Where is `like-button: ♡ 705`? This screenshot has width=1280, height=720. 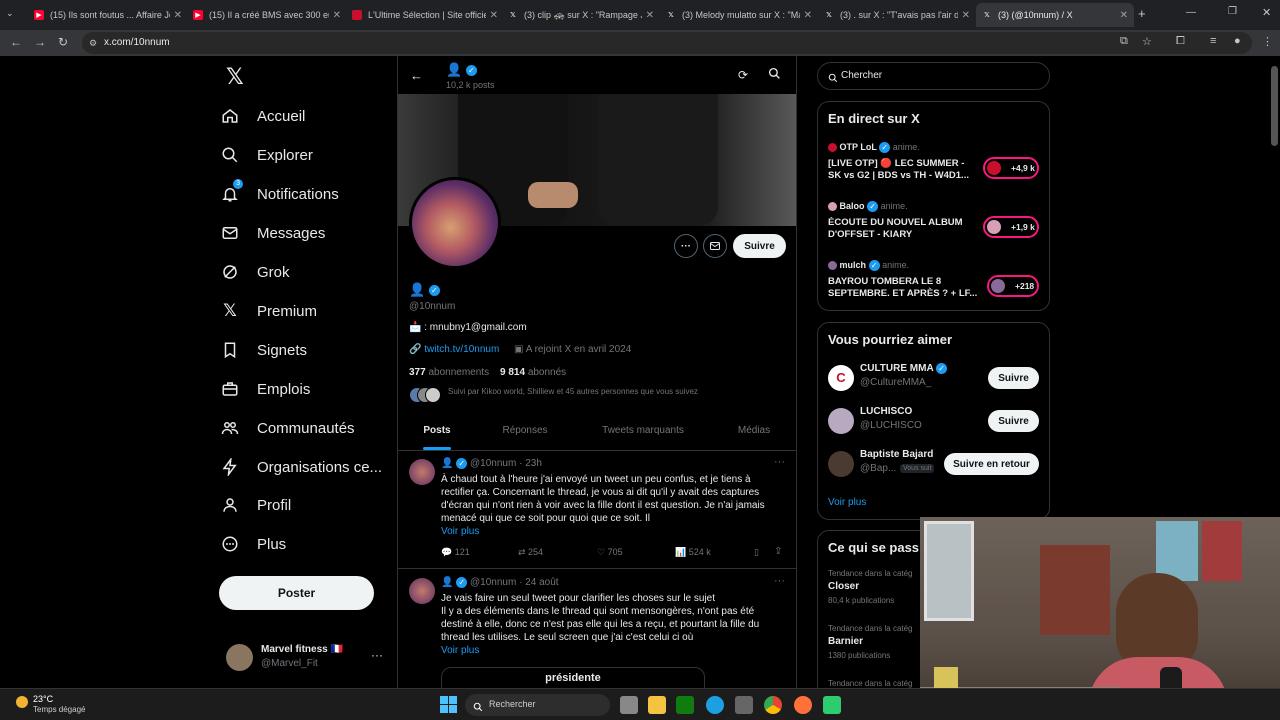 like-button: ♡ 705 is located at coordinates (610, 552).